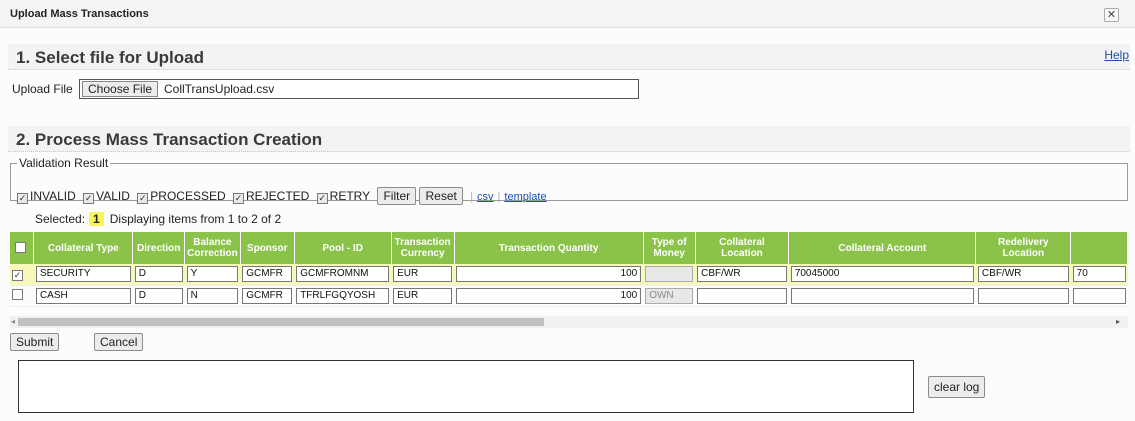  Describe the element at coordinates (159, 248) in the screenshot. I see `column-header: Direction` at that location.